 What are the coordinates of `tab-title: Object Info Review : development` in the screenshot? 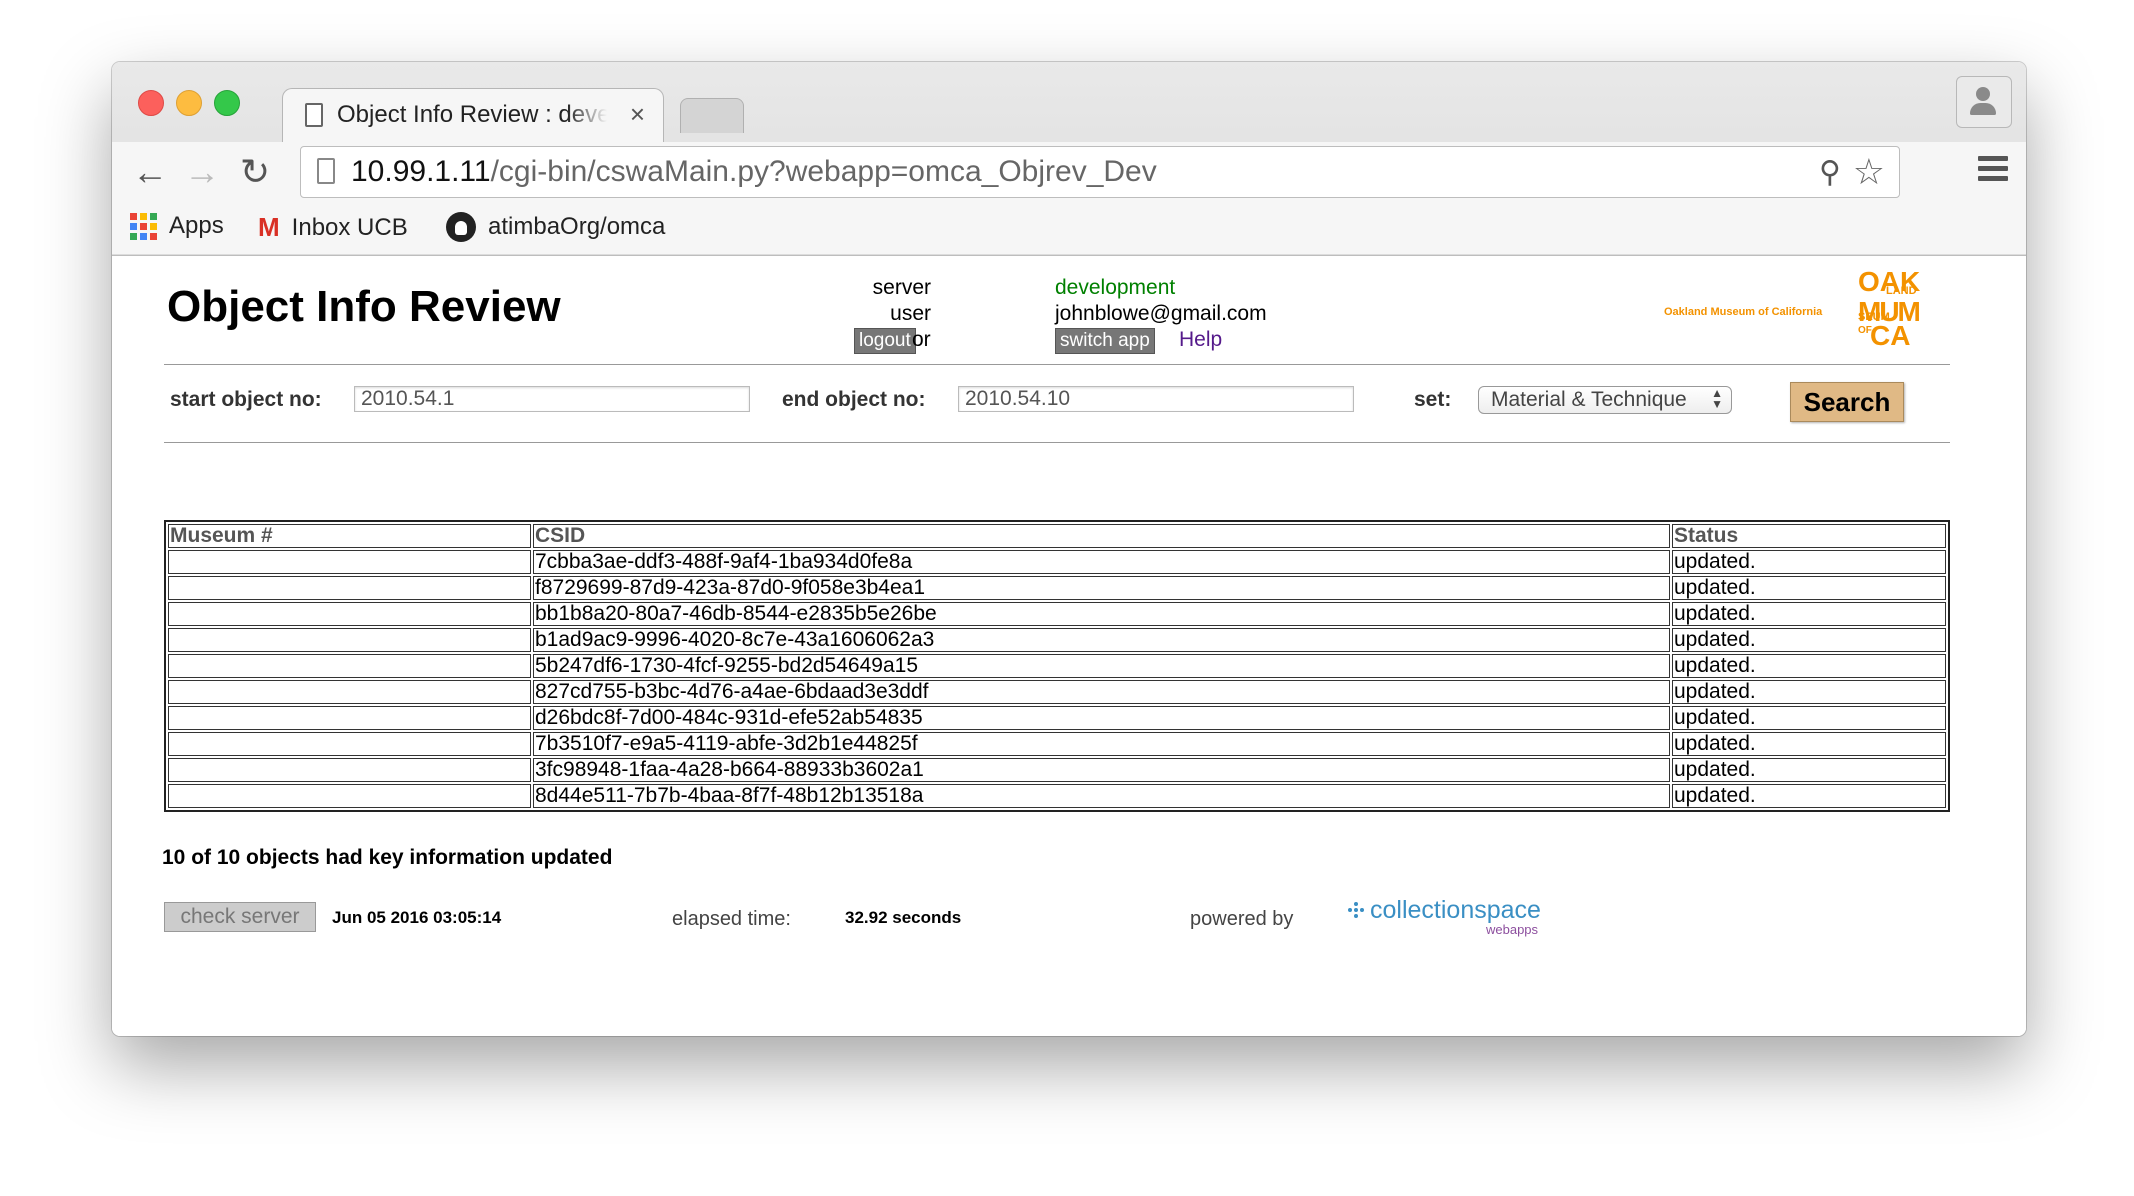 It's located at (472, 115).